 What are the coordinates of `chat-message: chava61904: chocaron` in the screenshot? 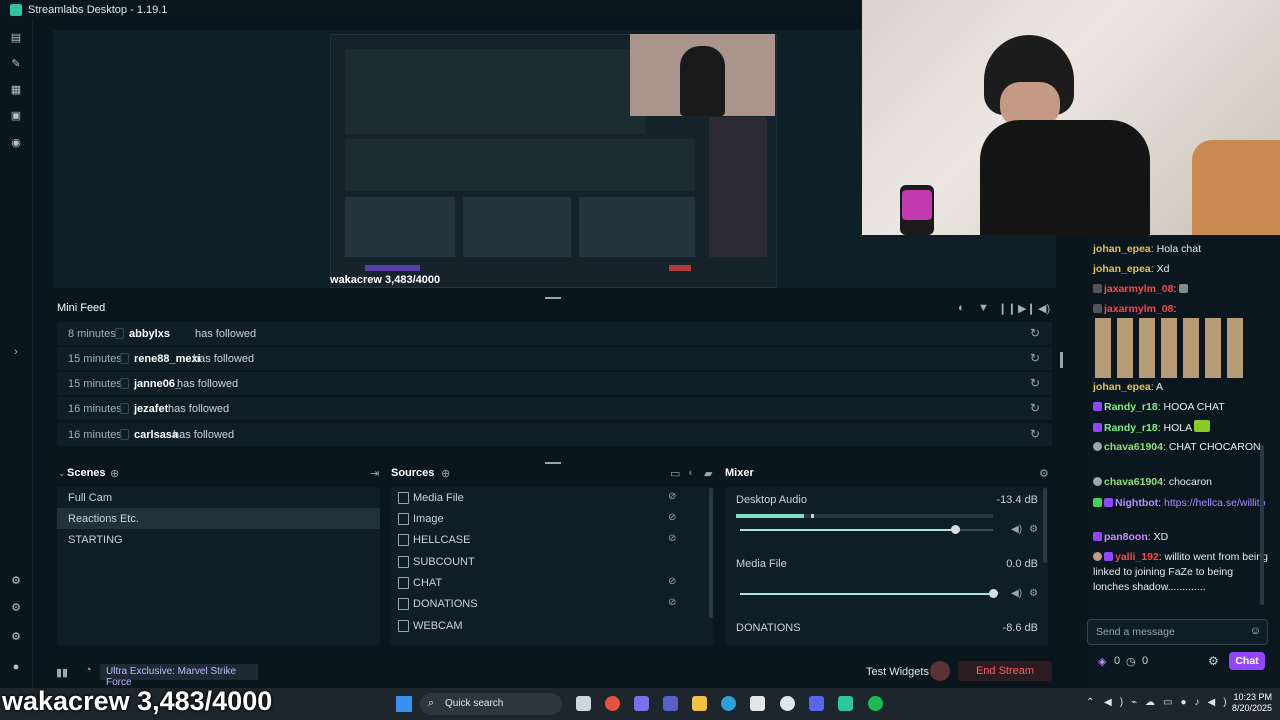 It's located at (1180, 482).